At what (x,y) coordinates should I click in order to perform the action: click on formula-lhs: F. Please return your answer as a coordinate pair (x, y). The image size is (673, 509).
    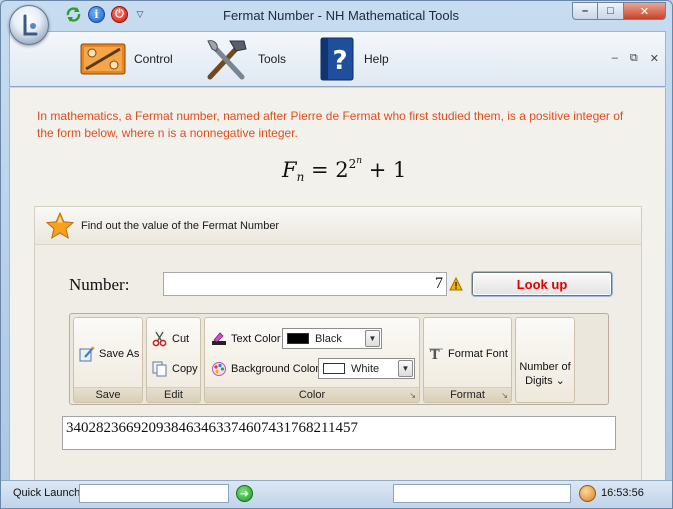
    Looking at the image, I should click on (289, 170).